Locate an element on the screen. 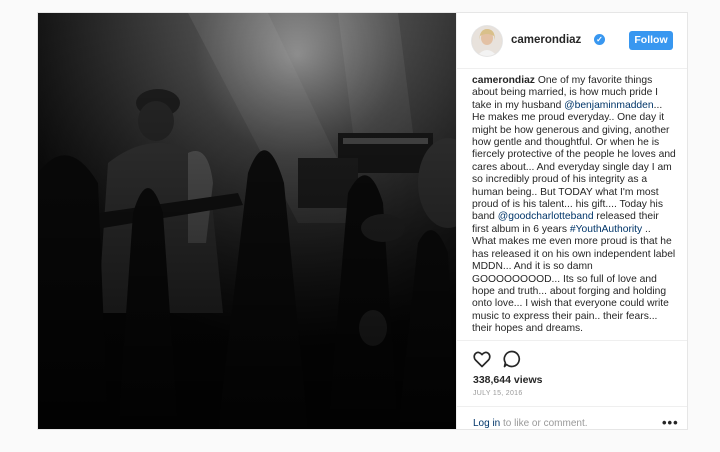 This screenshot has width=720, height=452. avatar-image is located at coordinates (487, 41).